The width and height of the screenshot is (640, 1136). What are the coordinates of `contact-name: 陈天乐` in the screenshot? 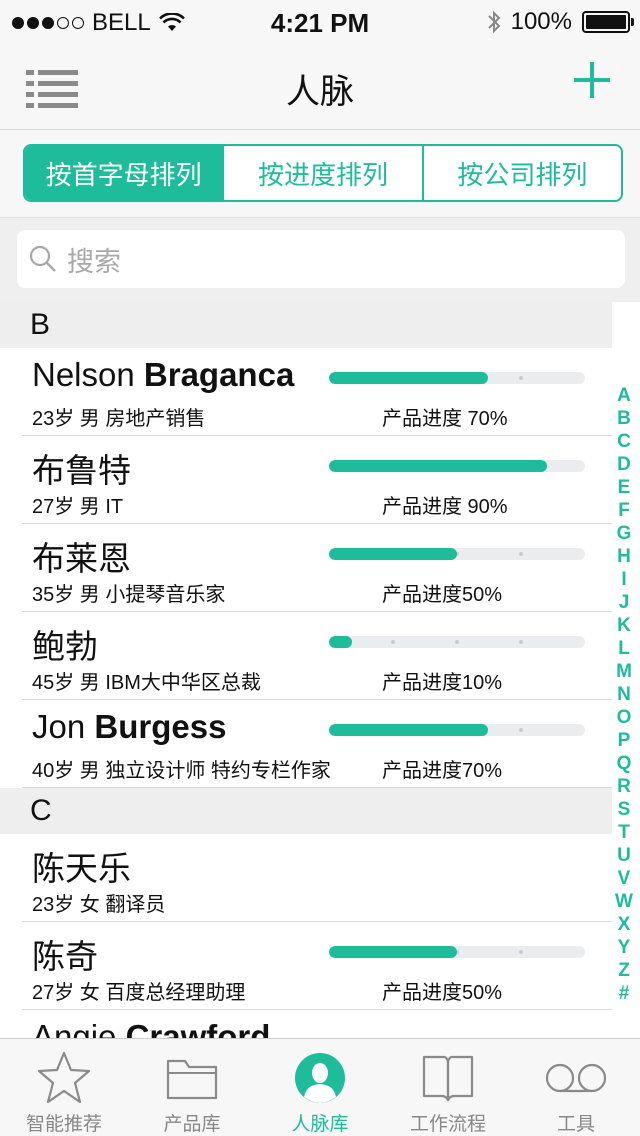 It's located at (81, 868).